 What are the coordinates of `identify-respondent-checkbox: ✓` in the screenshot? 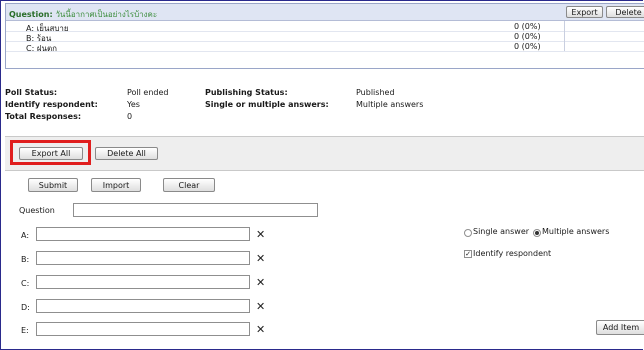 It's located at (468, 254).